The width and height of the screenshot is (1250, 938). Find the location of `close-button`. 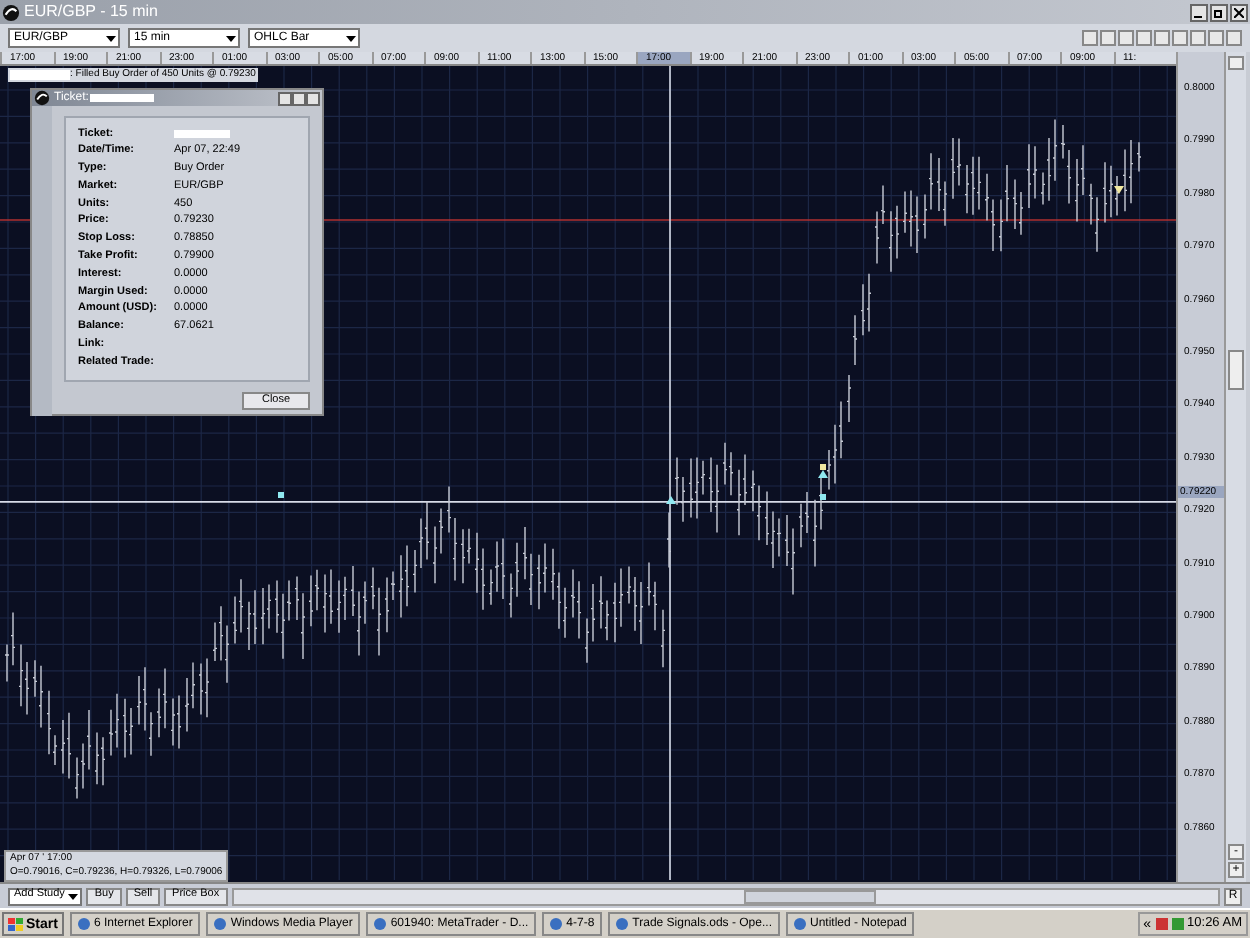

close-button is located at coordinates (1239, 12).